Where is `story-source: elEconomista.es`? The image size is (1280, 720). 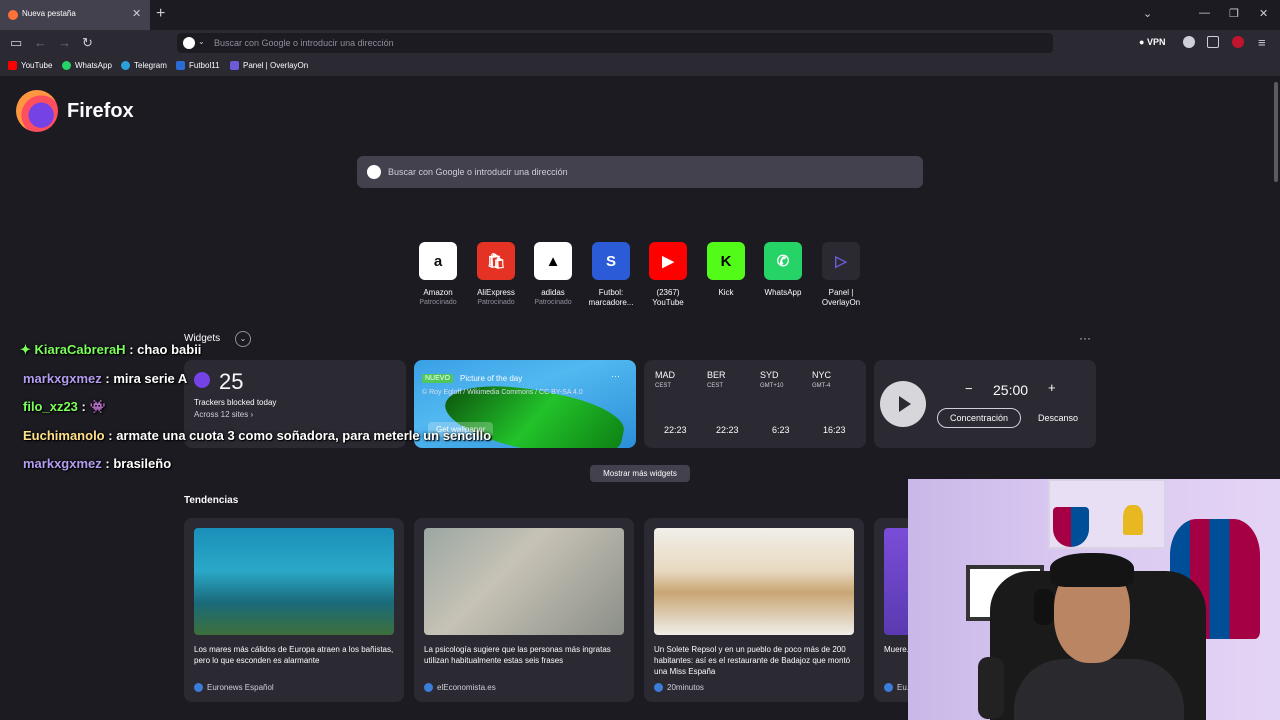
story-source: elEconomista.es is located at coordinates (460, 687).